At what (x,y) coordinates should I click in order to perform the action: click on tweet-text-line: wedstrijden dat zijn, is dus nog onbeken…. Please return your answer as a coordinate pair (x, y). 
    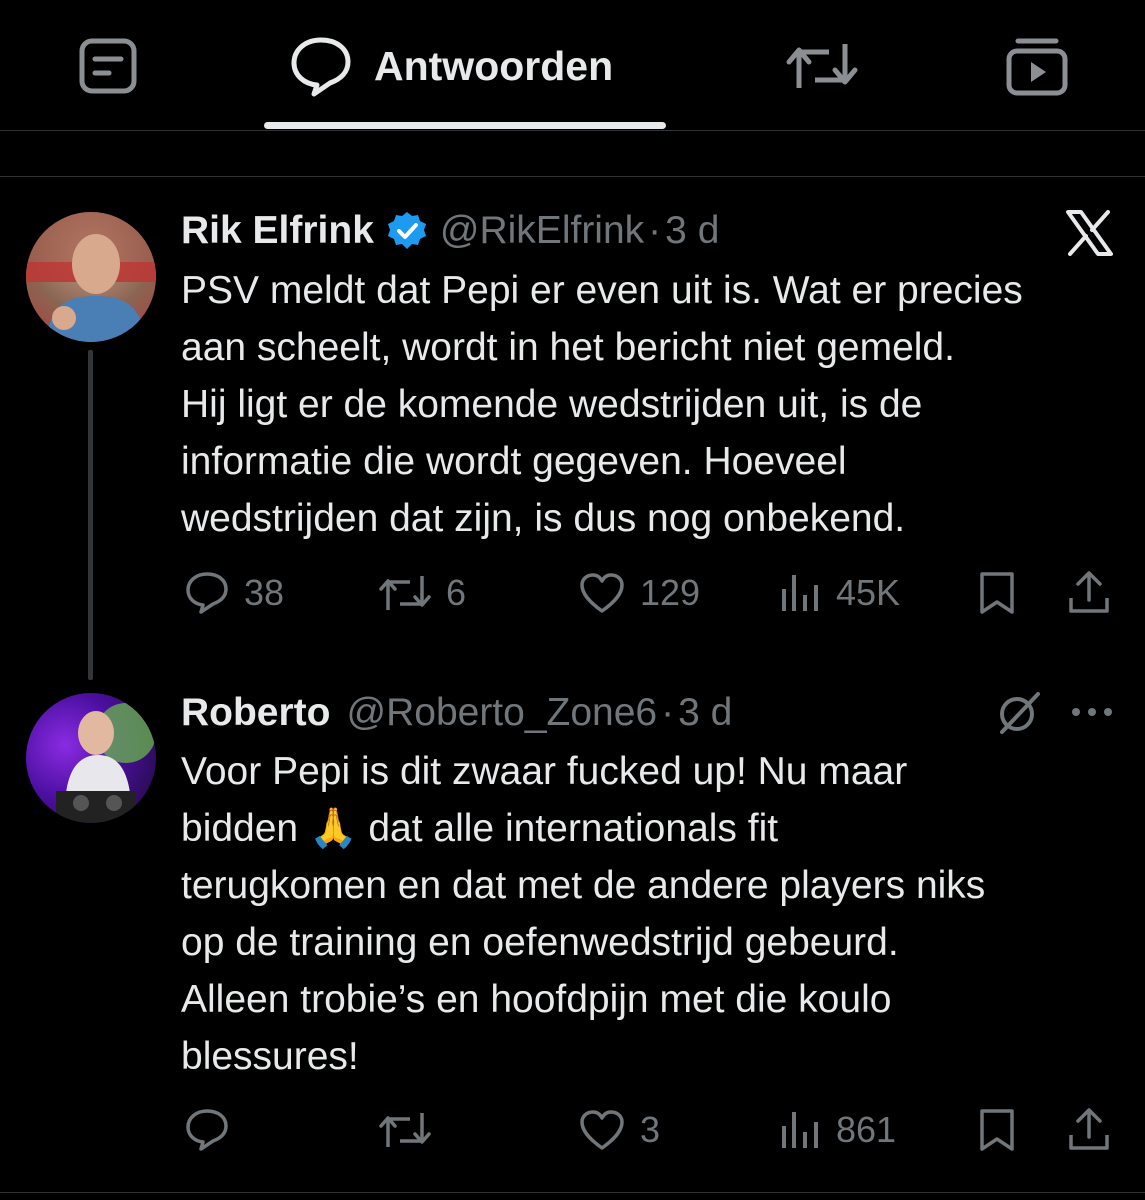
    Looking at the image, I should click on (543, 518).